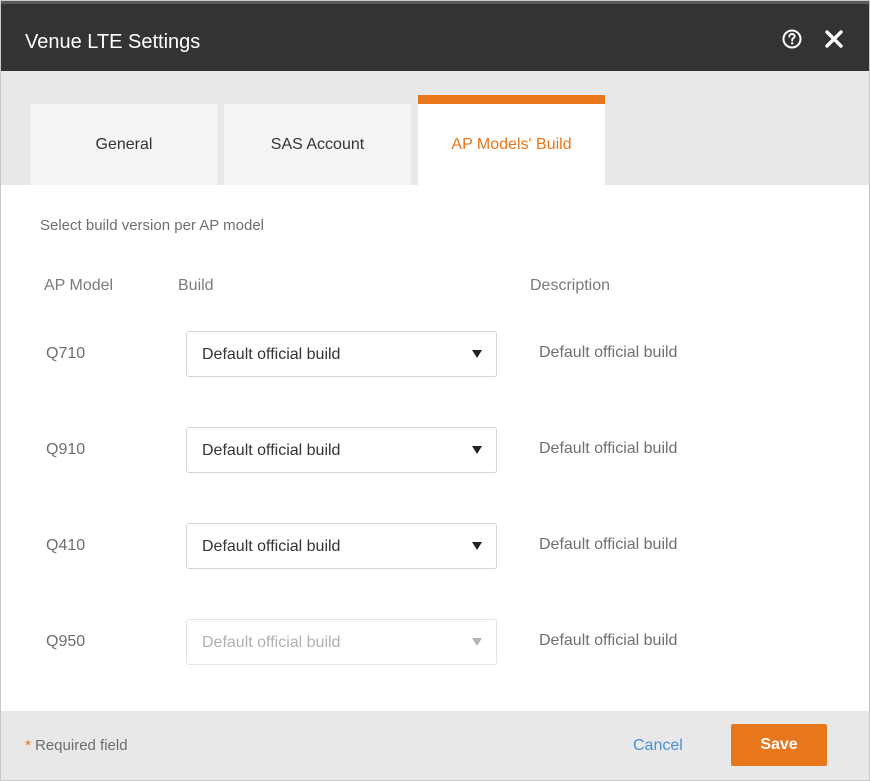  I want to click on build-select-q710: Default official build, so click(341, 354).